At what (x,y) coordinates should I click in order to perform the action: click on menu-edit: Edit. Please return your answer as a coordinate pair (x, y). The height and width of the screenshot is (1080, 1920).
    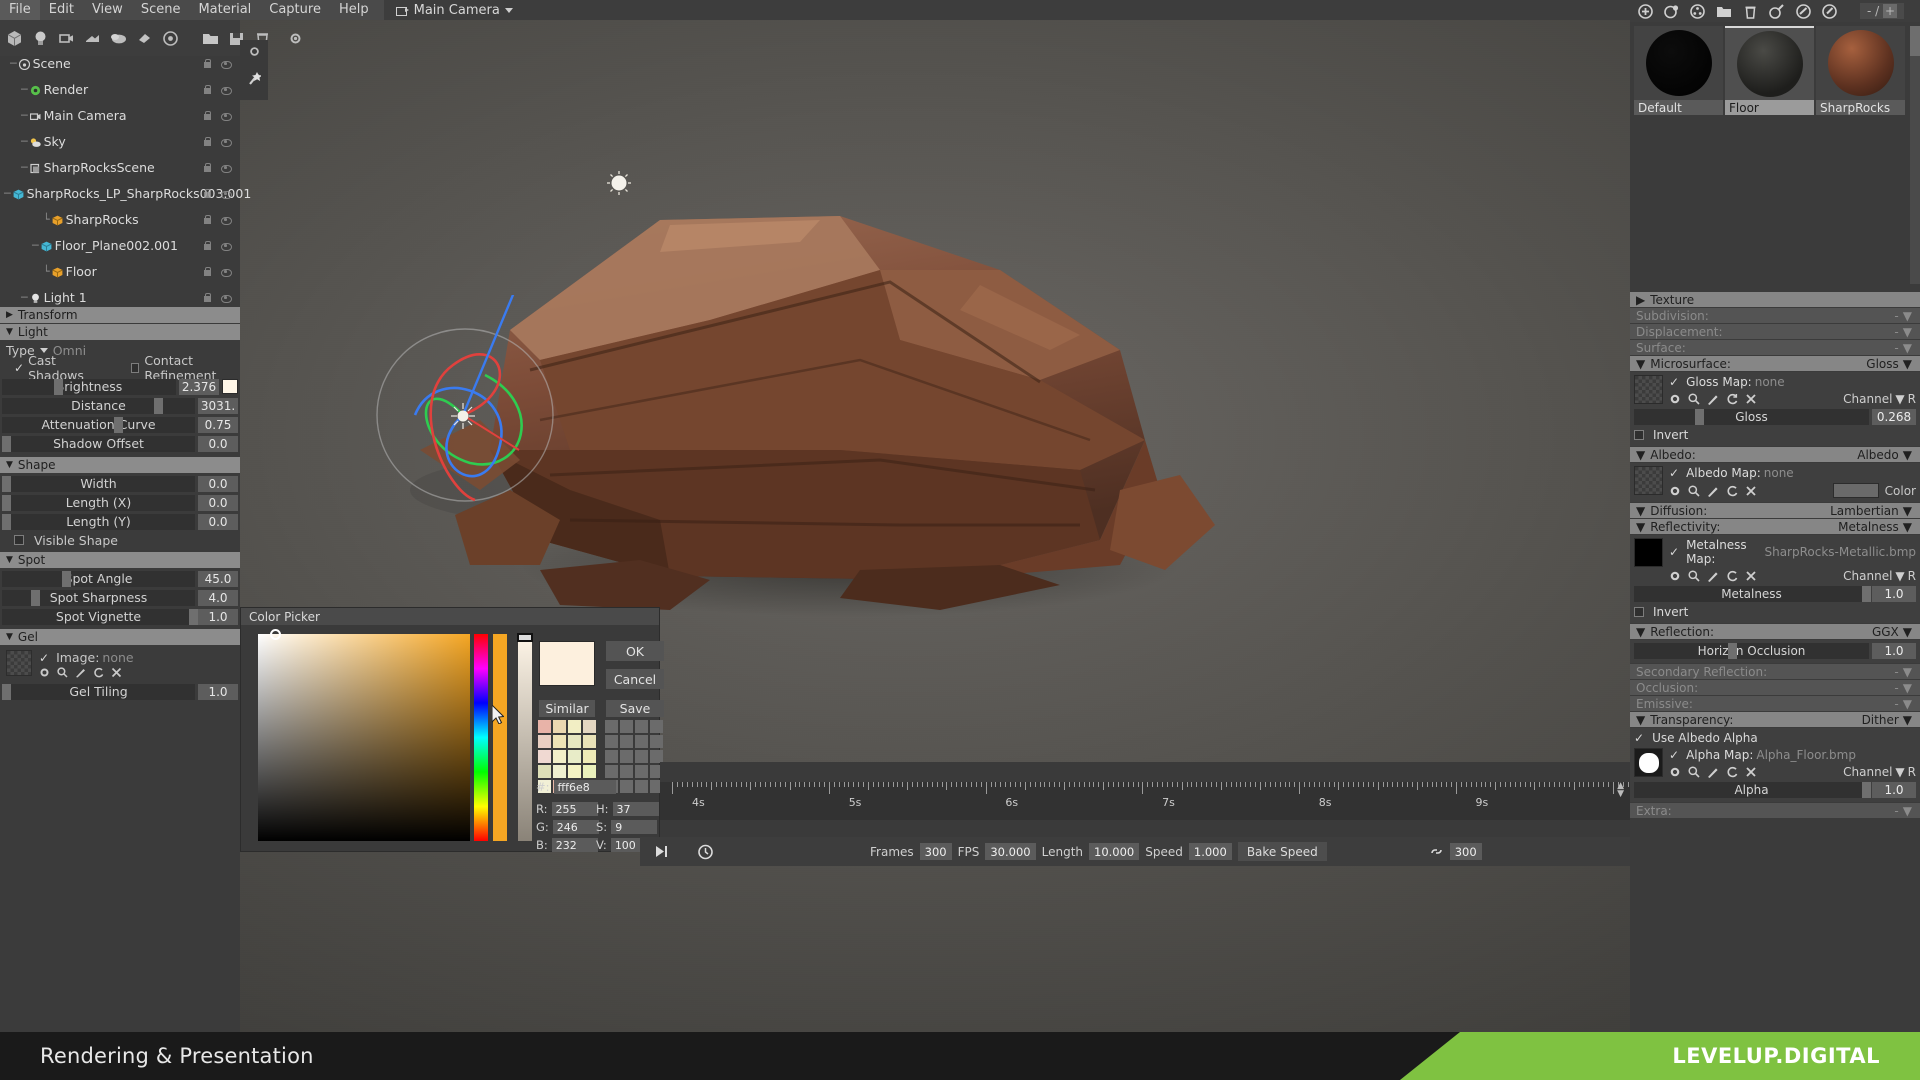
    Looking at the image, I should click on (61, 10).